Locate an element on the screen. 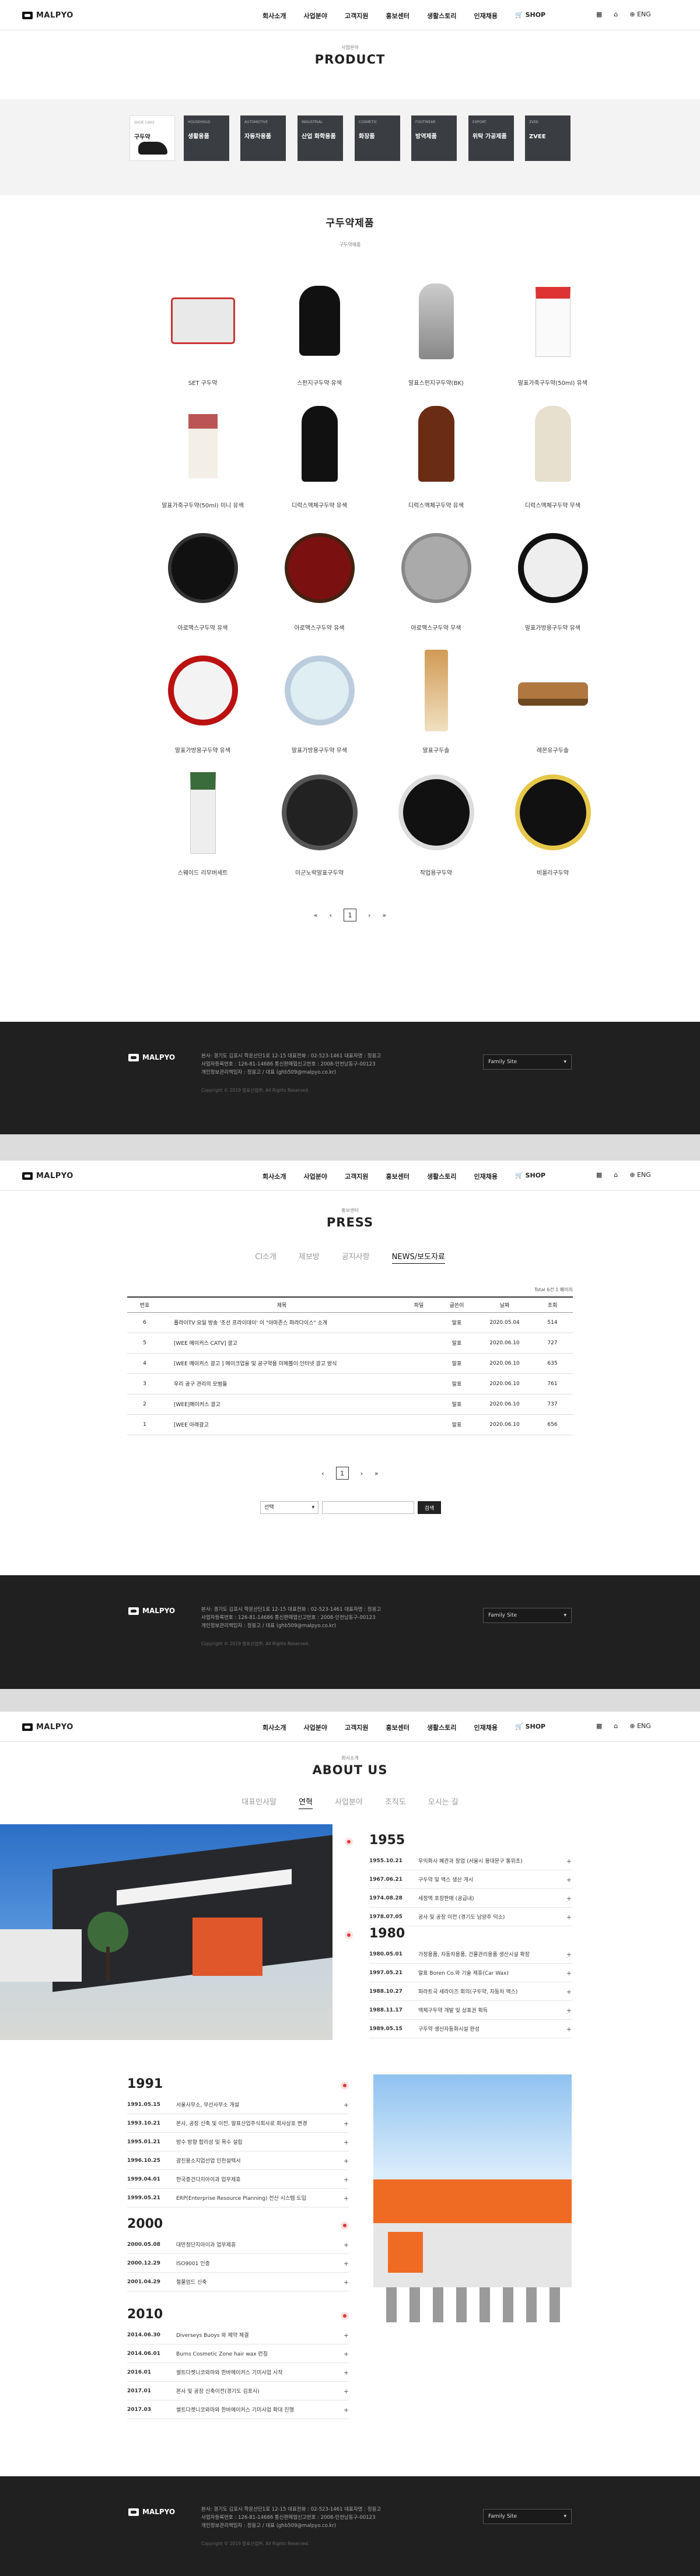  product-item: 레몬유구두솔 is located at coordinates (552, 705).